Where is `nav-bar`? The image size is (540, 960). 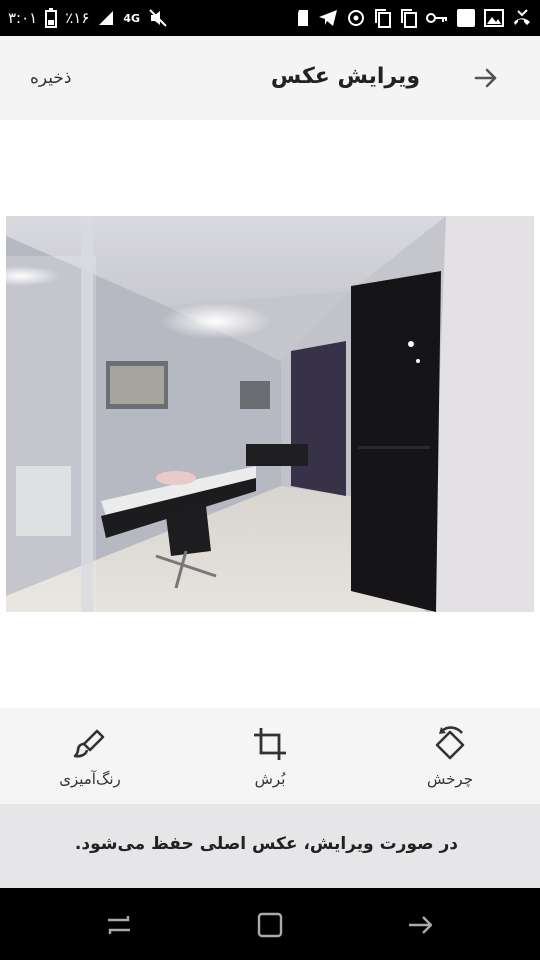
nav-bar is located at coordinates (270, 924).